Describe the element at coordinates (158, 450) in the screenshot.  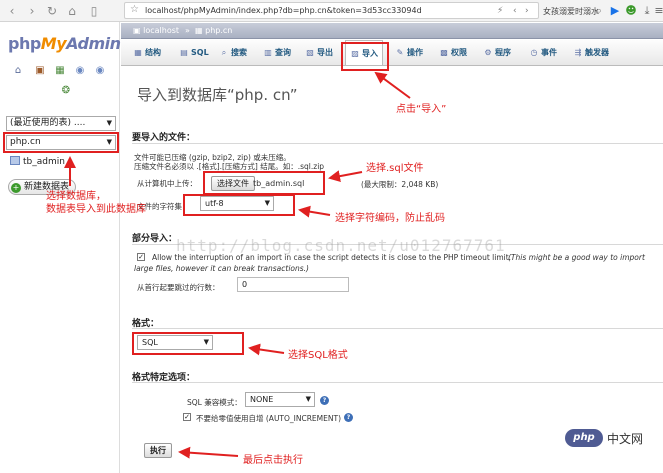
I see `execute-button: 执行` at that location.